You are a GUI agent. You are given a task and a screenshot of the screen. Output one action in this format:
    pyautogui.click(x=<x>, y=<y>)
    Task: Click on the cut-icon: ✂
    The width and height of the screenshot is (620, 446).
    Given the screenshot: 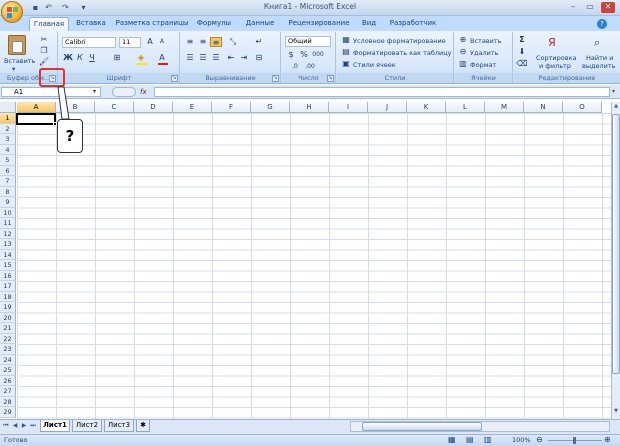 What is the action you would take?
    pyautogui.click(x=44, y=40)
    